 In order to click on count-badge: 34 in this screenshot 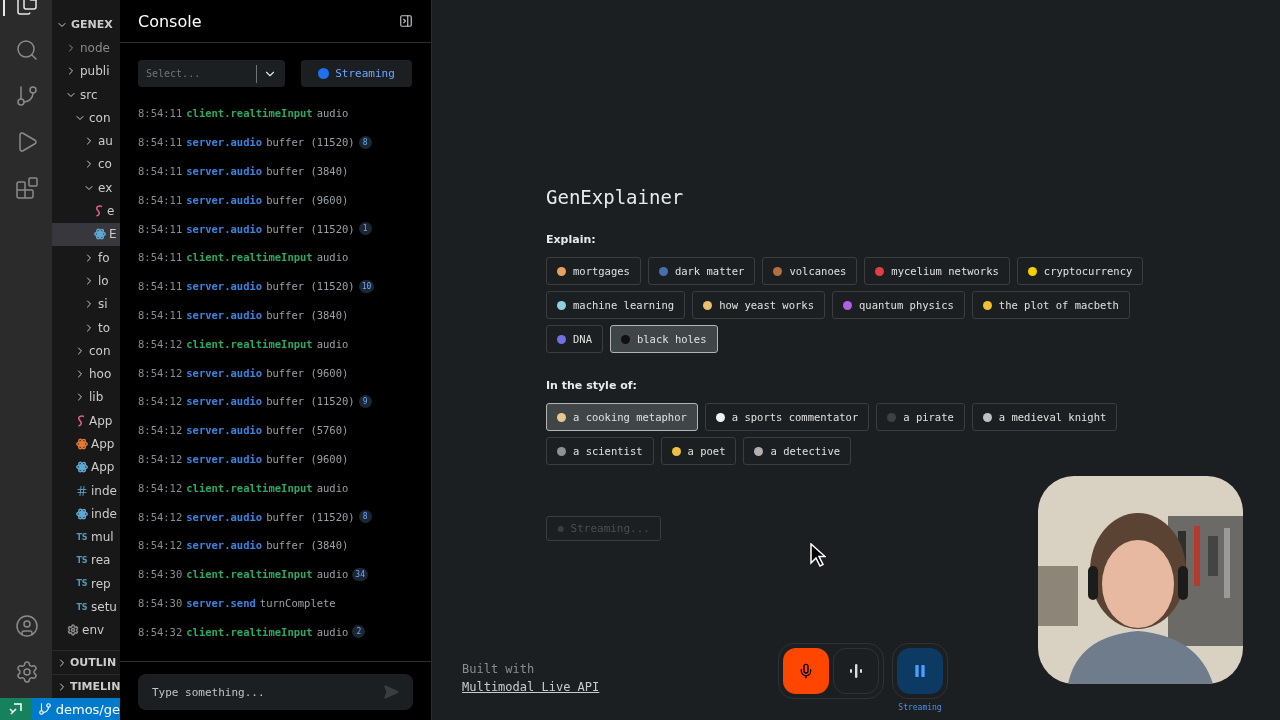, I will do `click(360, 574)`.